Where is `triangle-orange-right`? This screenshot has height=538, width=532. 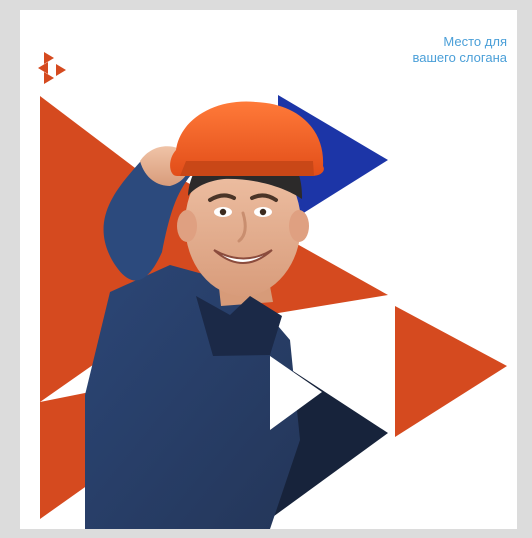
triangle-orange-right is located at coordinates (451, 371).